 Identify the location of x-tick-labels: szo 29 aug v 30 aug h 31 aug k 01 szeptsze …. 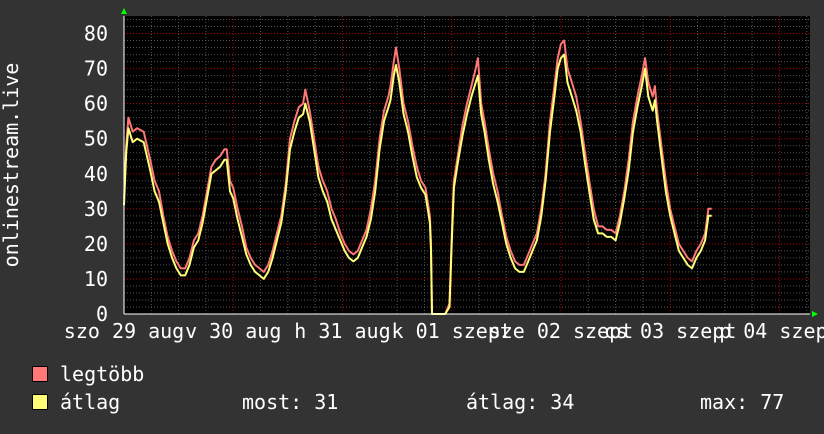
(444, 331).